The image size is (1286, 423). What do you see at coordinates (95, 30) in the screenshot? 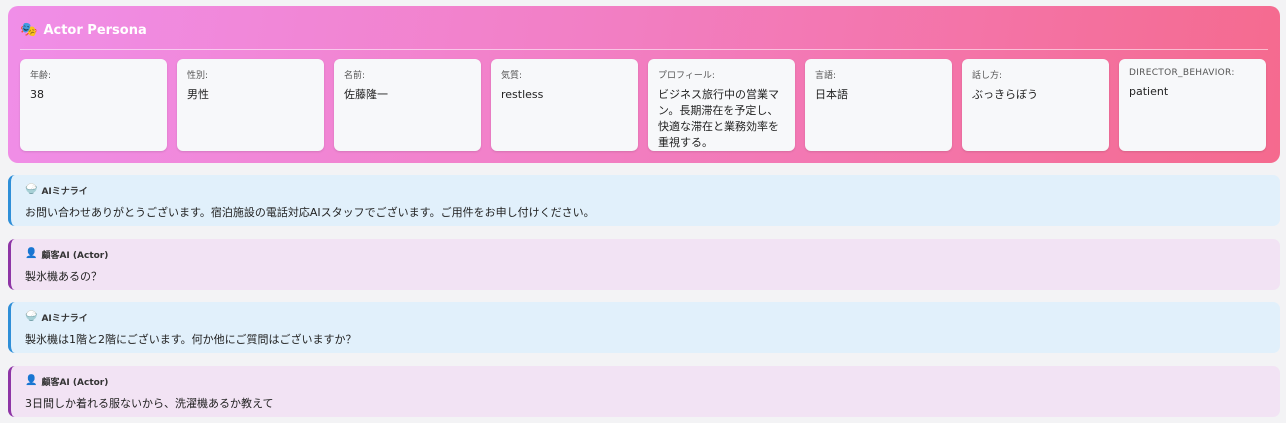
I see `persona-title: Actor Persona` at bounding box center [95, 30].